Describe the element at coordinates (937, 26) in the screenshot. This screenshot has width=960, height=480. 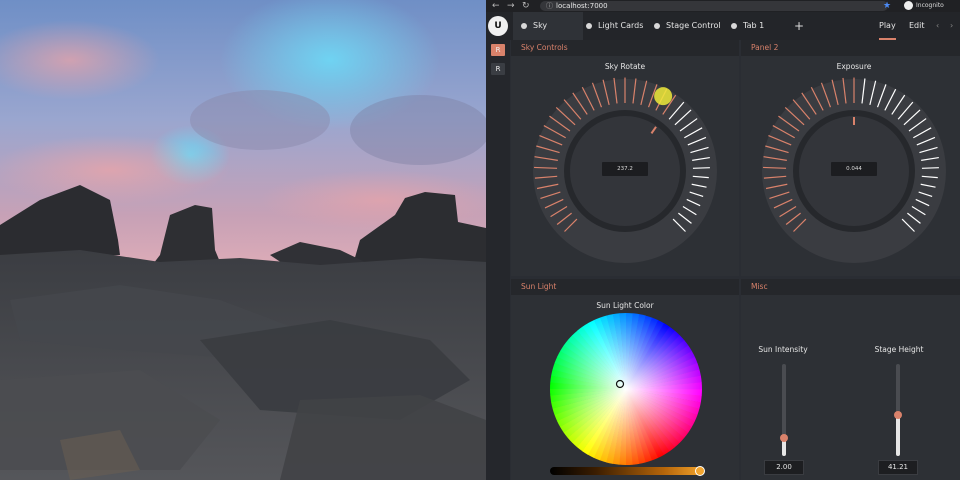
I see `chevron-left-icon: ‹` at that location.